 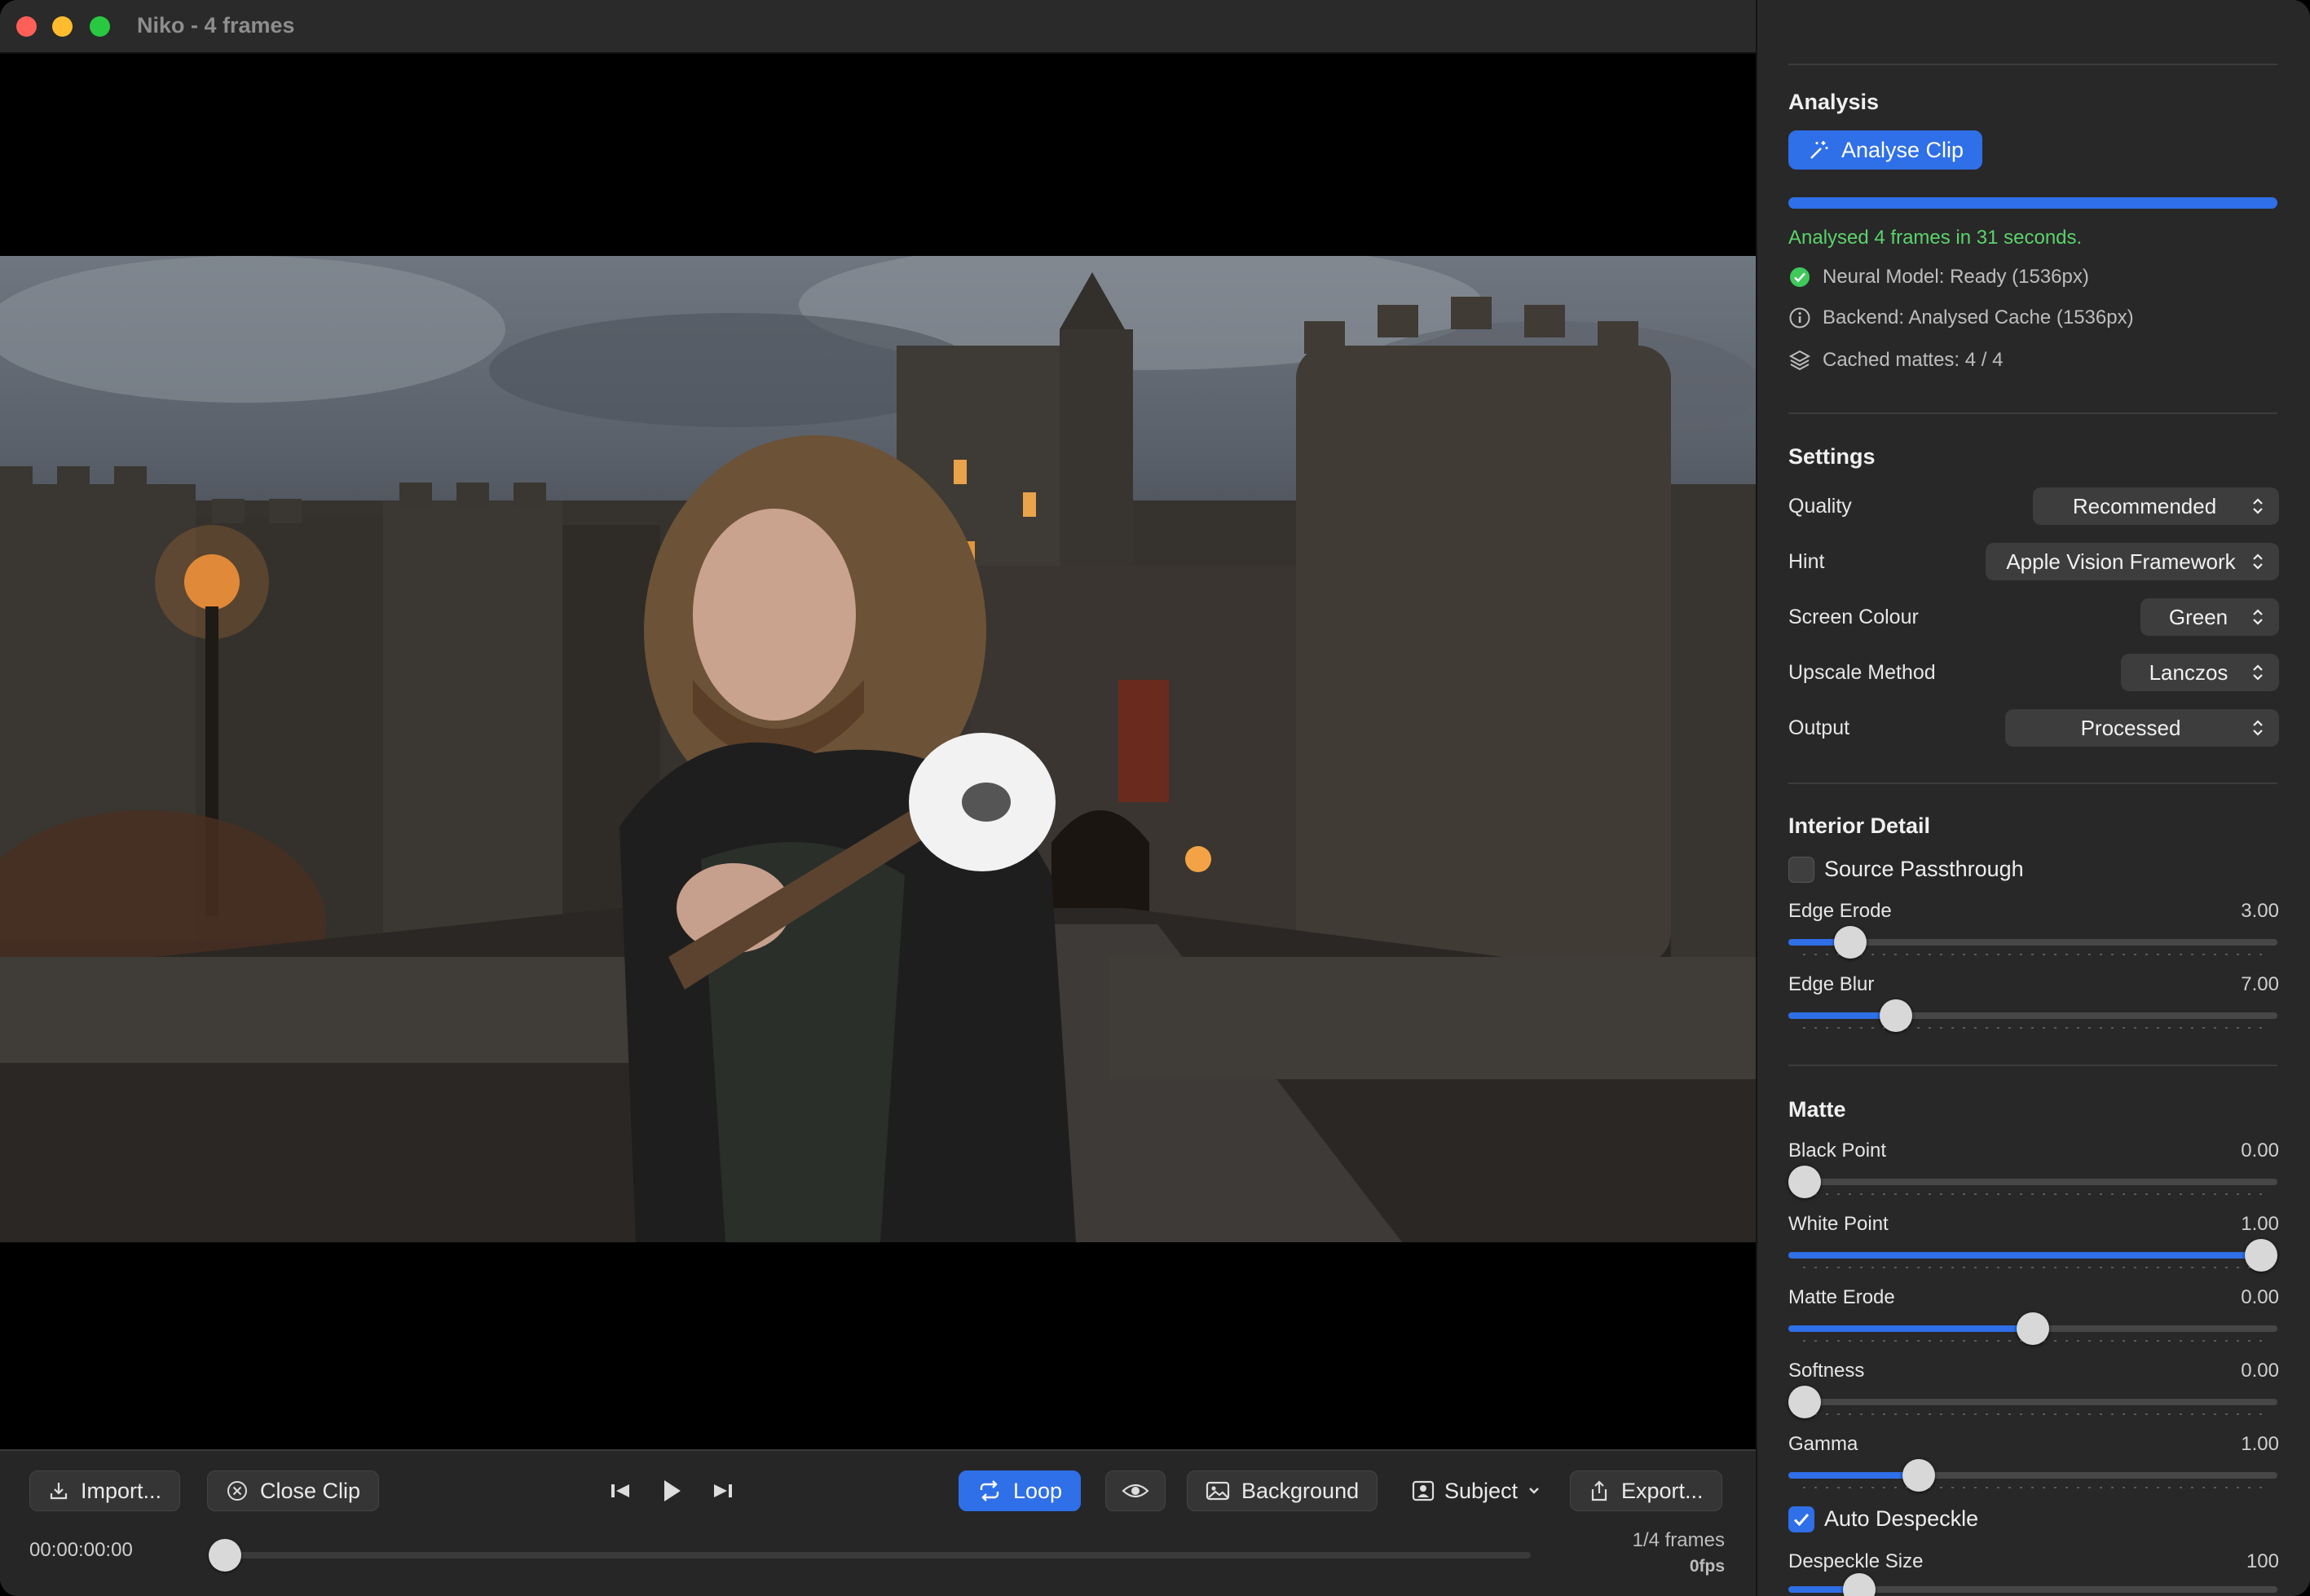 I want to click on stack-layers-icon, so click(x=1799, y=360).